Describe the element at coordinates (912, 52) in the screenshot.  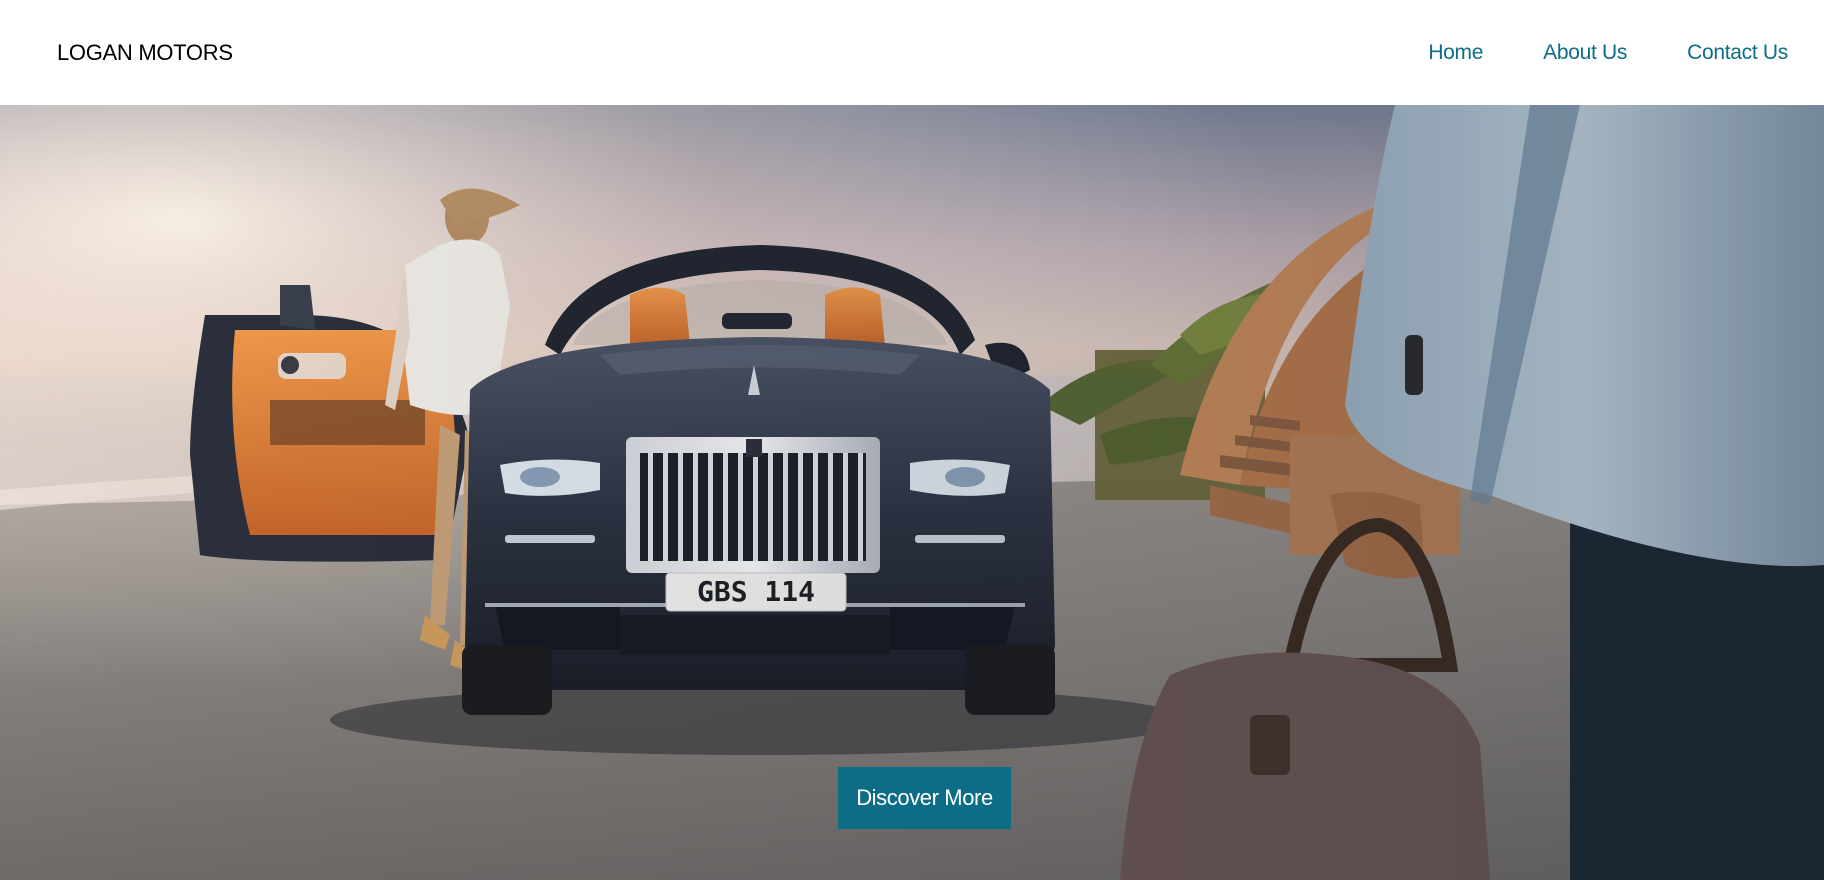
I see `site-header: LOGAN MOTORS Home About Us Contact Us` at that location.